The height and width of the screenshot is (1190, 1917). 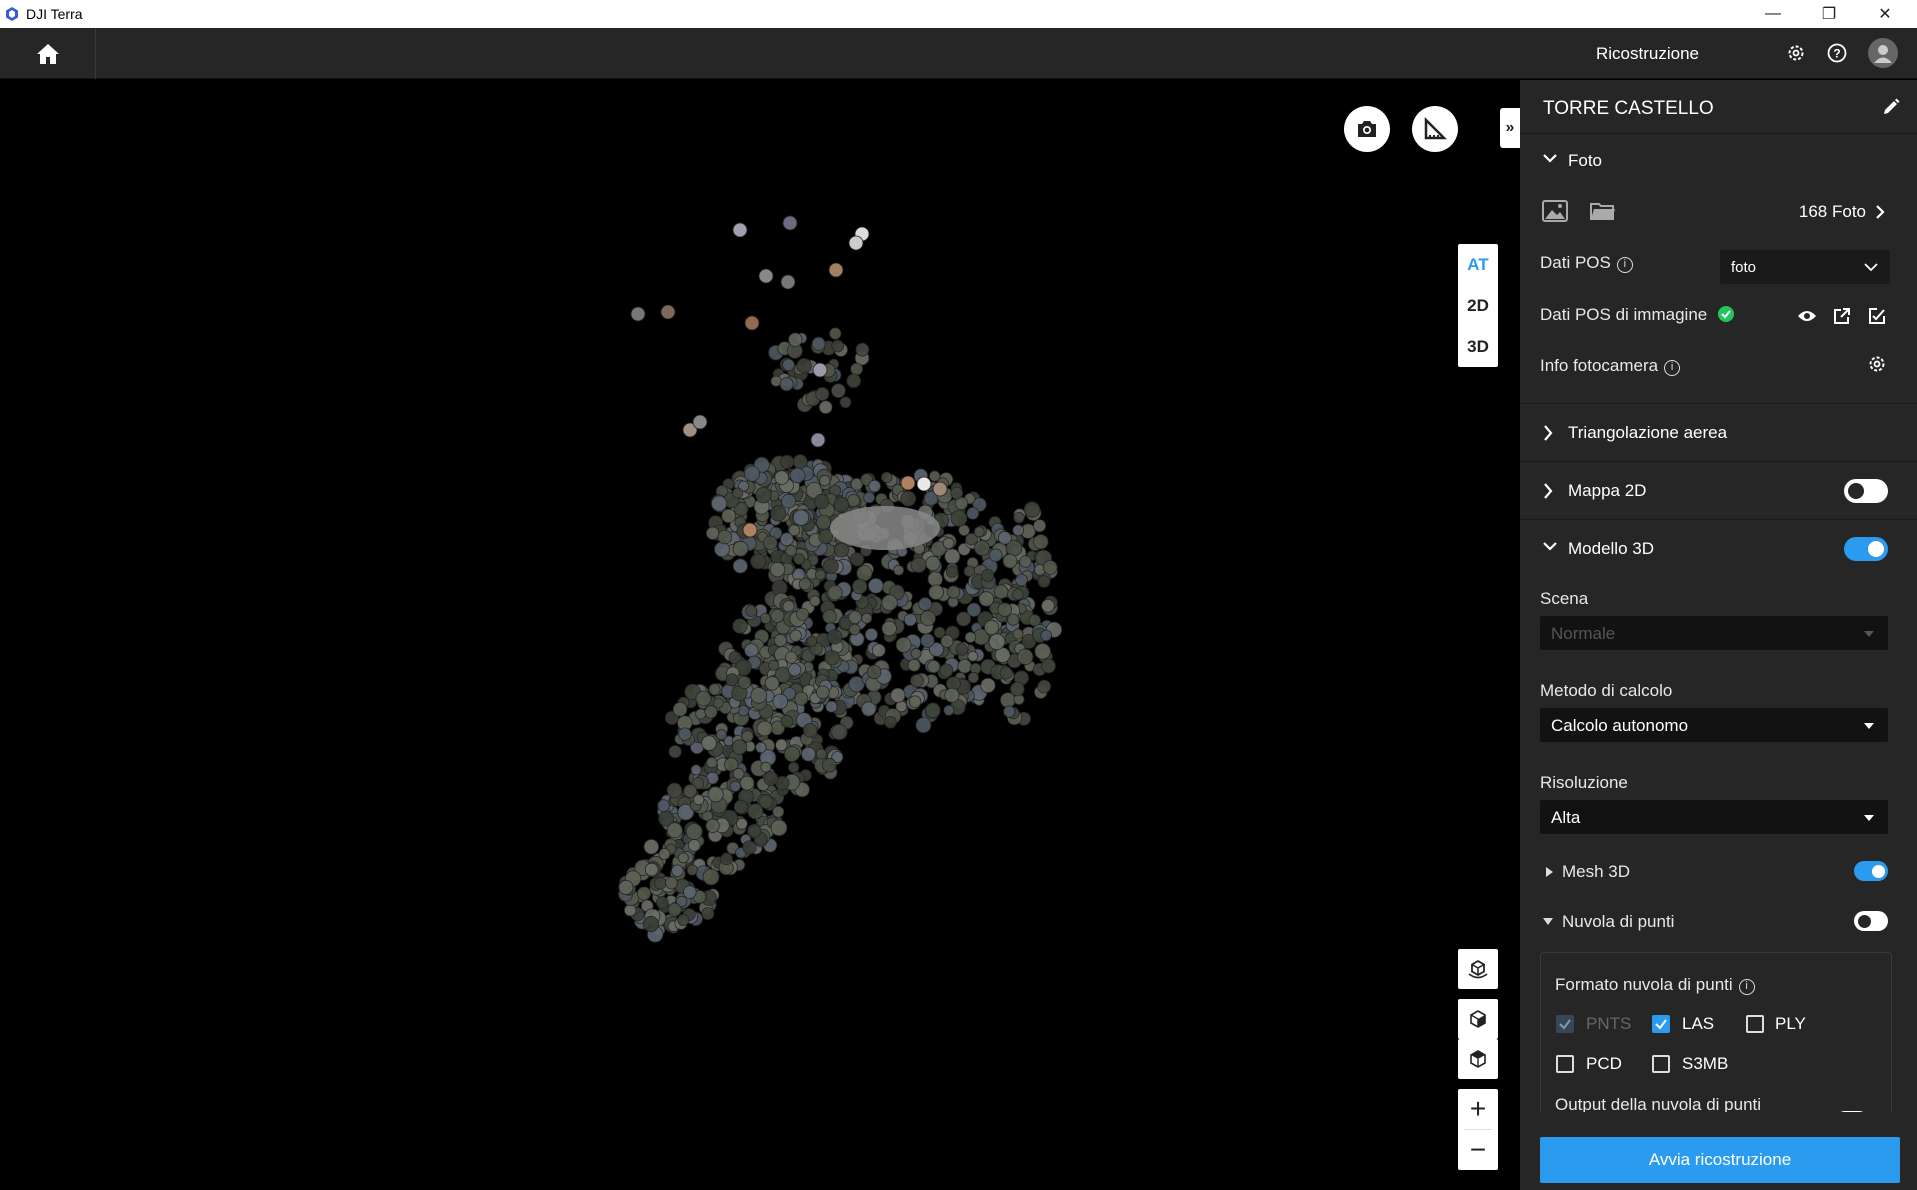 I want to click on settings-button, so click(x=1796, y=53).